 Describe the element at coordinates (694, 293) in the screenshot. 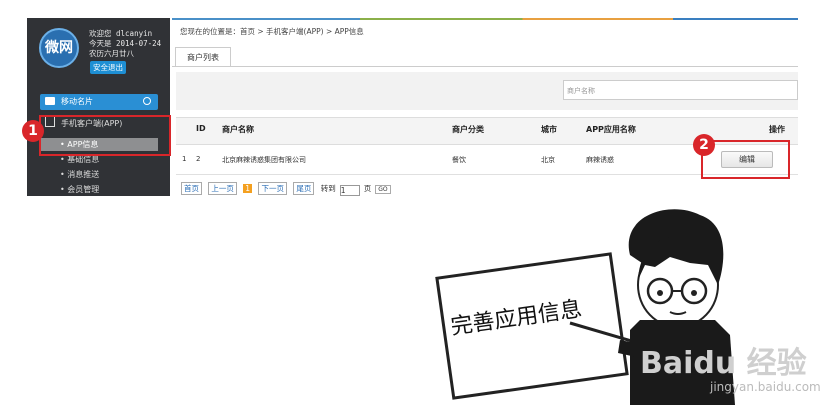

I see `eye-right` at that location.